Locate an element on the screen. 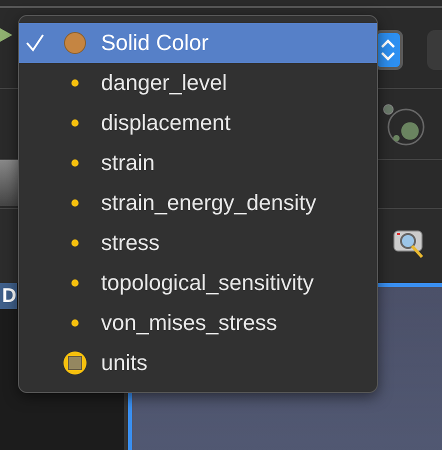 Image resolution: width=442 pixels, height=450 pixels. menu-item: Solid Color is located at coordinates (198, 43).